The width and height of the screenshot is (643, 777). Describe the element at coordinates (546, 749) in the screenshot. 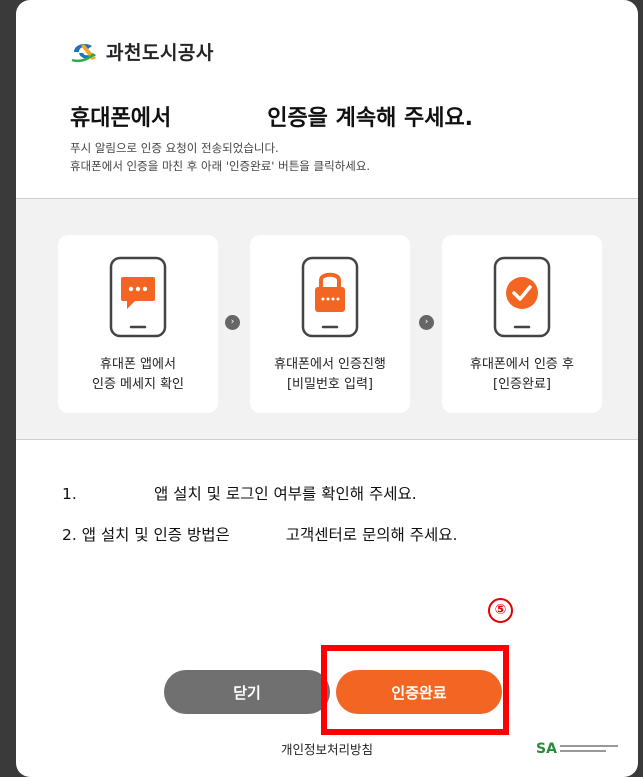

I see `sa-mark: SA` at that location.